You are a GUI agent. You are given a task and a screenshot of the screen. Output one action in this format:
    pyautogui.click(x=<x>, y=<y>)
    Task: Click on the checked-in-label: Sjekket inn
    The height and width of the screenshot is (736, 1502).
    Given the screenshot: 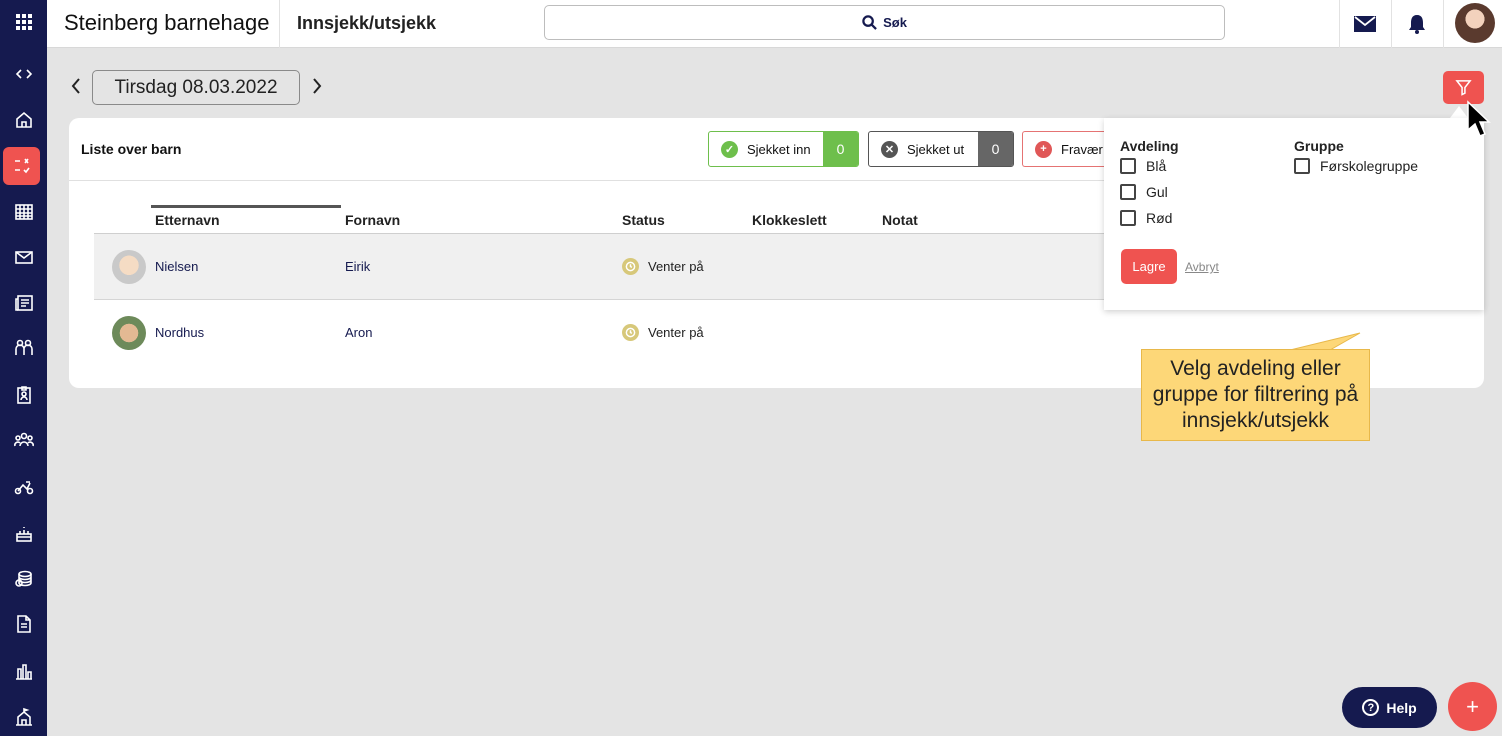 What is the action you would take?
    pyautogui.click(x=779, y=149)
    